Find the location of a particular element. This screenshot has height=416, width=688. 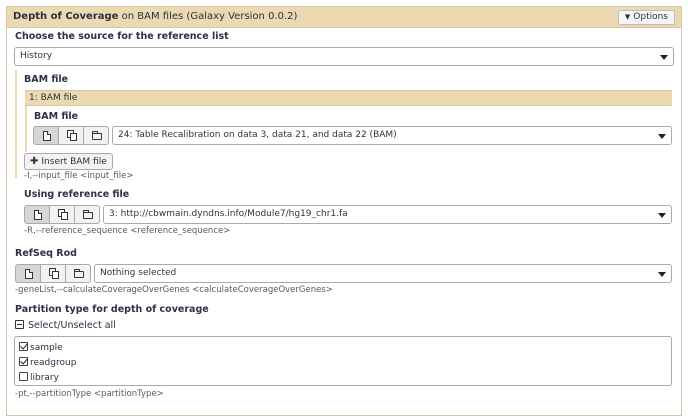

repeat-inner-border is located at coordinates (26, 129).